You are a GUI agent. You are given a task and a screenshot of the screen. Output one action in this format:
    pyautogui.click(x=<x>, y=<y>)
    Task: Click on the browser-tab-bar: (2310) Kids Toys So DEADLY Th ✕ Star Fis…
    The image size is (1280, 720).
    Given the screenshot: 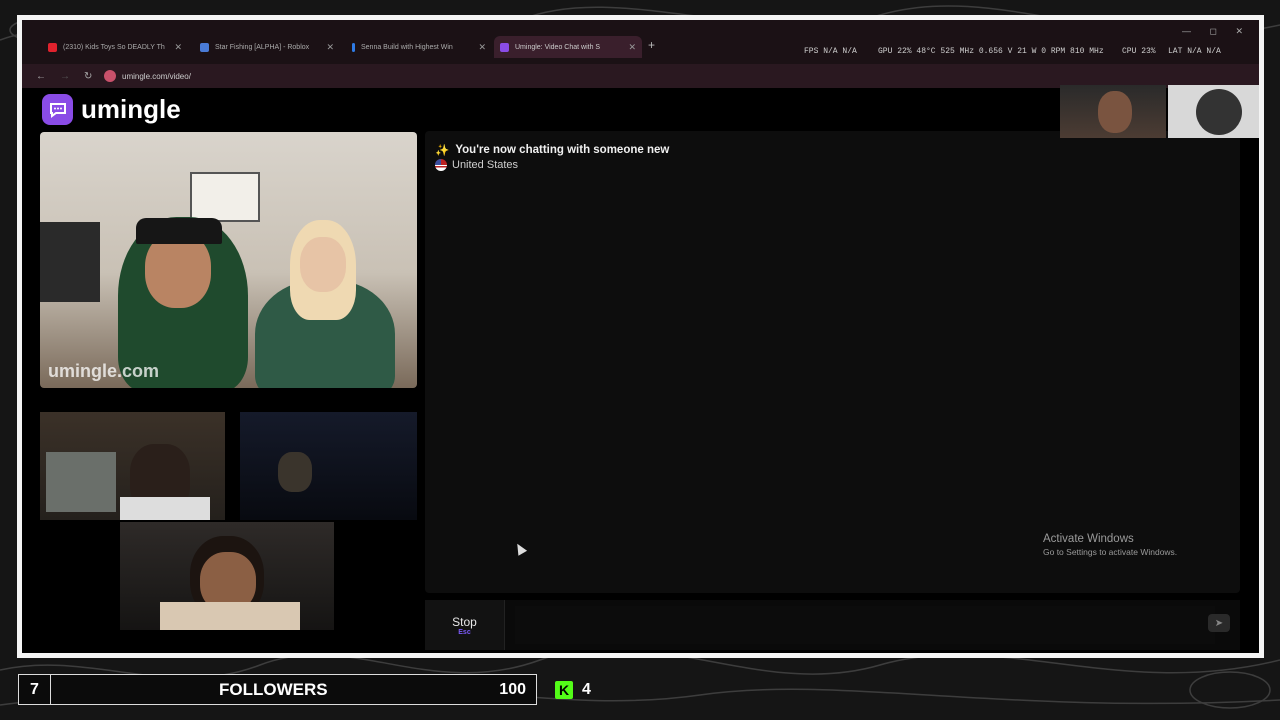 What is the action you would take?
    pyautogui.click(x=640, y=42)
    